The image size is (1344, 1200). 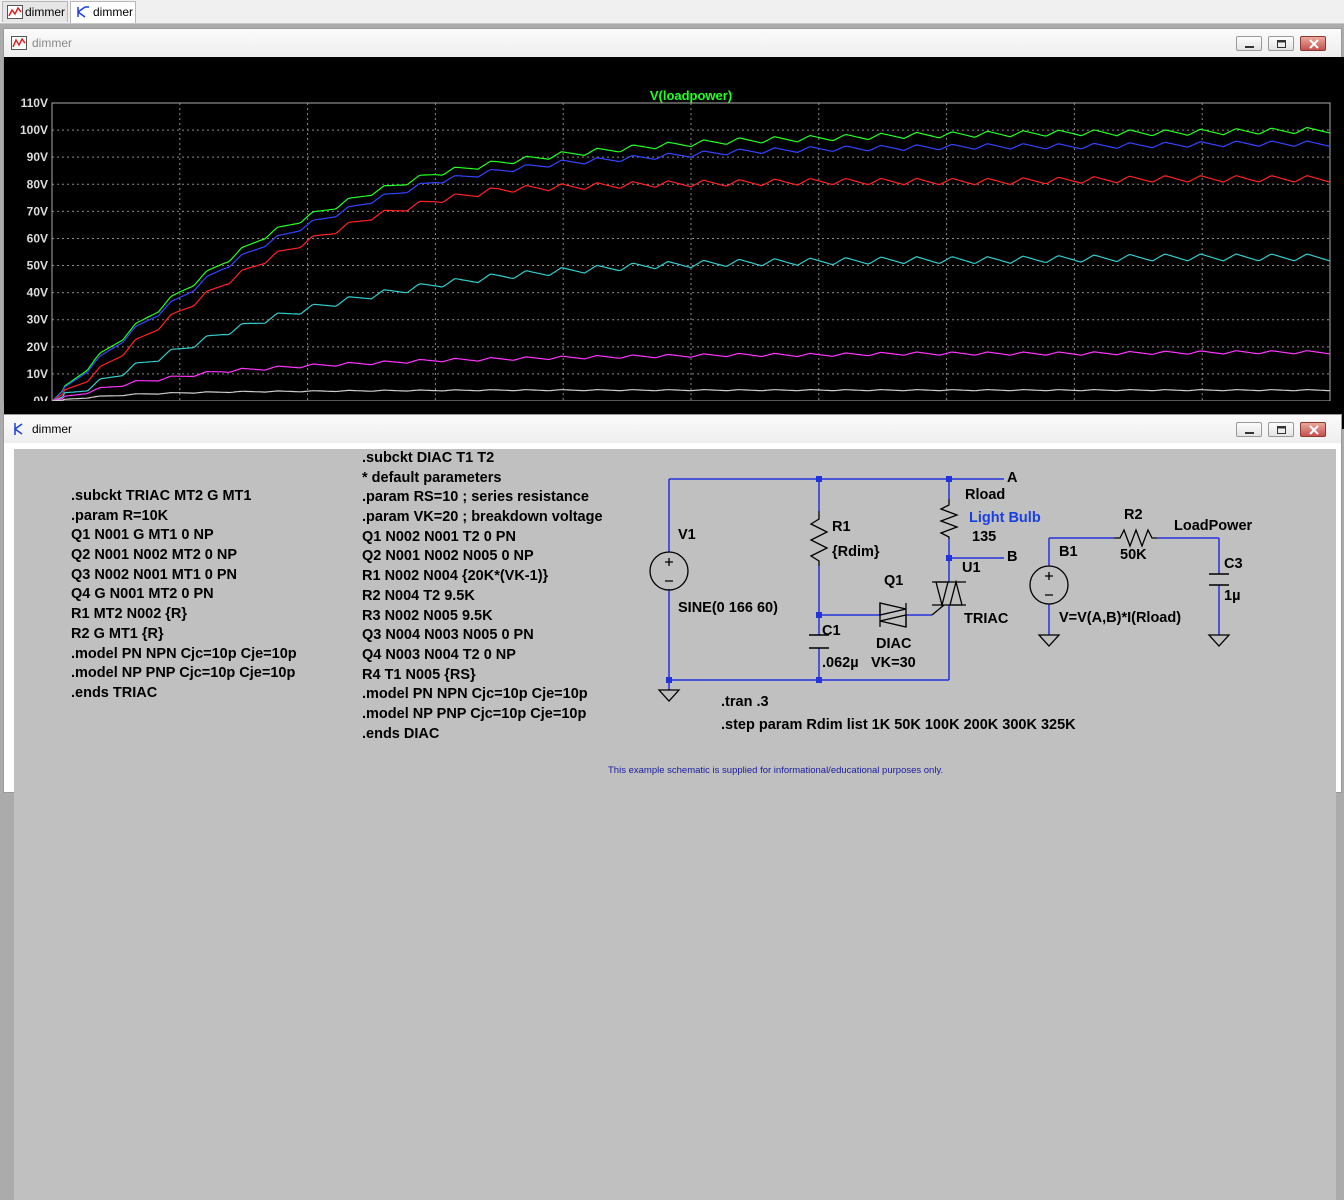 I want to click on c1-label: C1, so click(x=831, y=631).